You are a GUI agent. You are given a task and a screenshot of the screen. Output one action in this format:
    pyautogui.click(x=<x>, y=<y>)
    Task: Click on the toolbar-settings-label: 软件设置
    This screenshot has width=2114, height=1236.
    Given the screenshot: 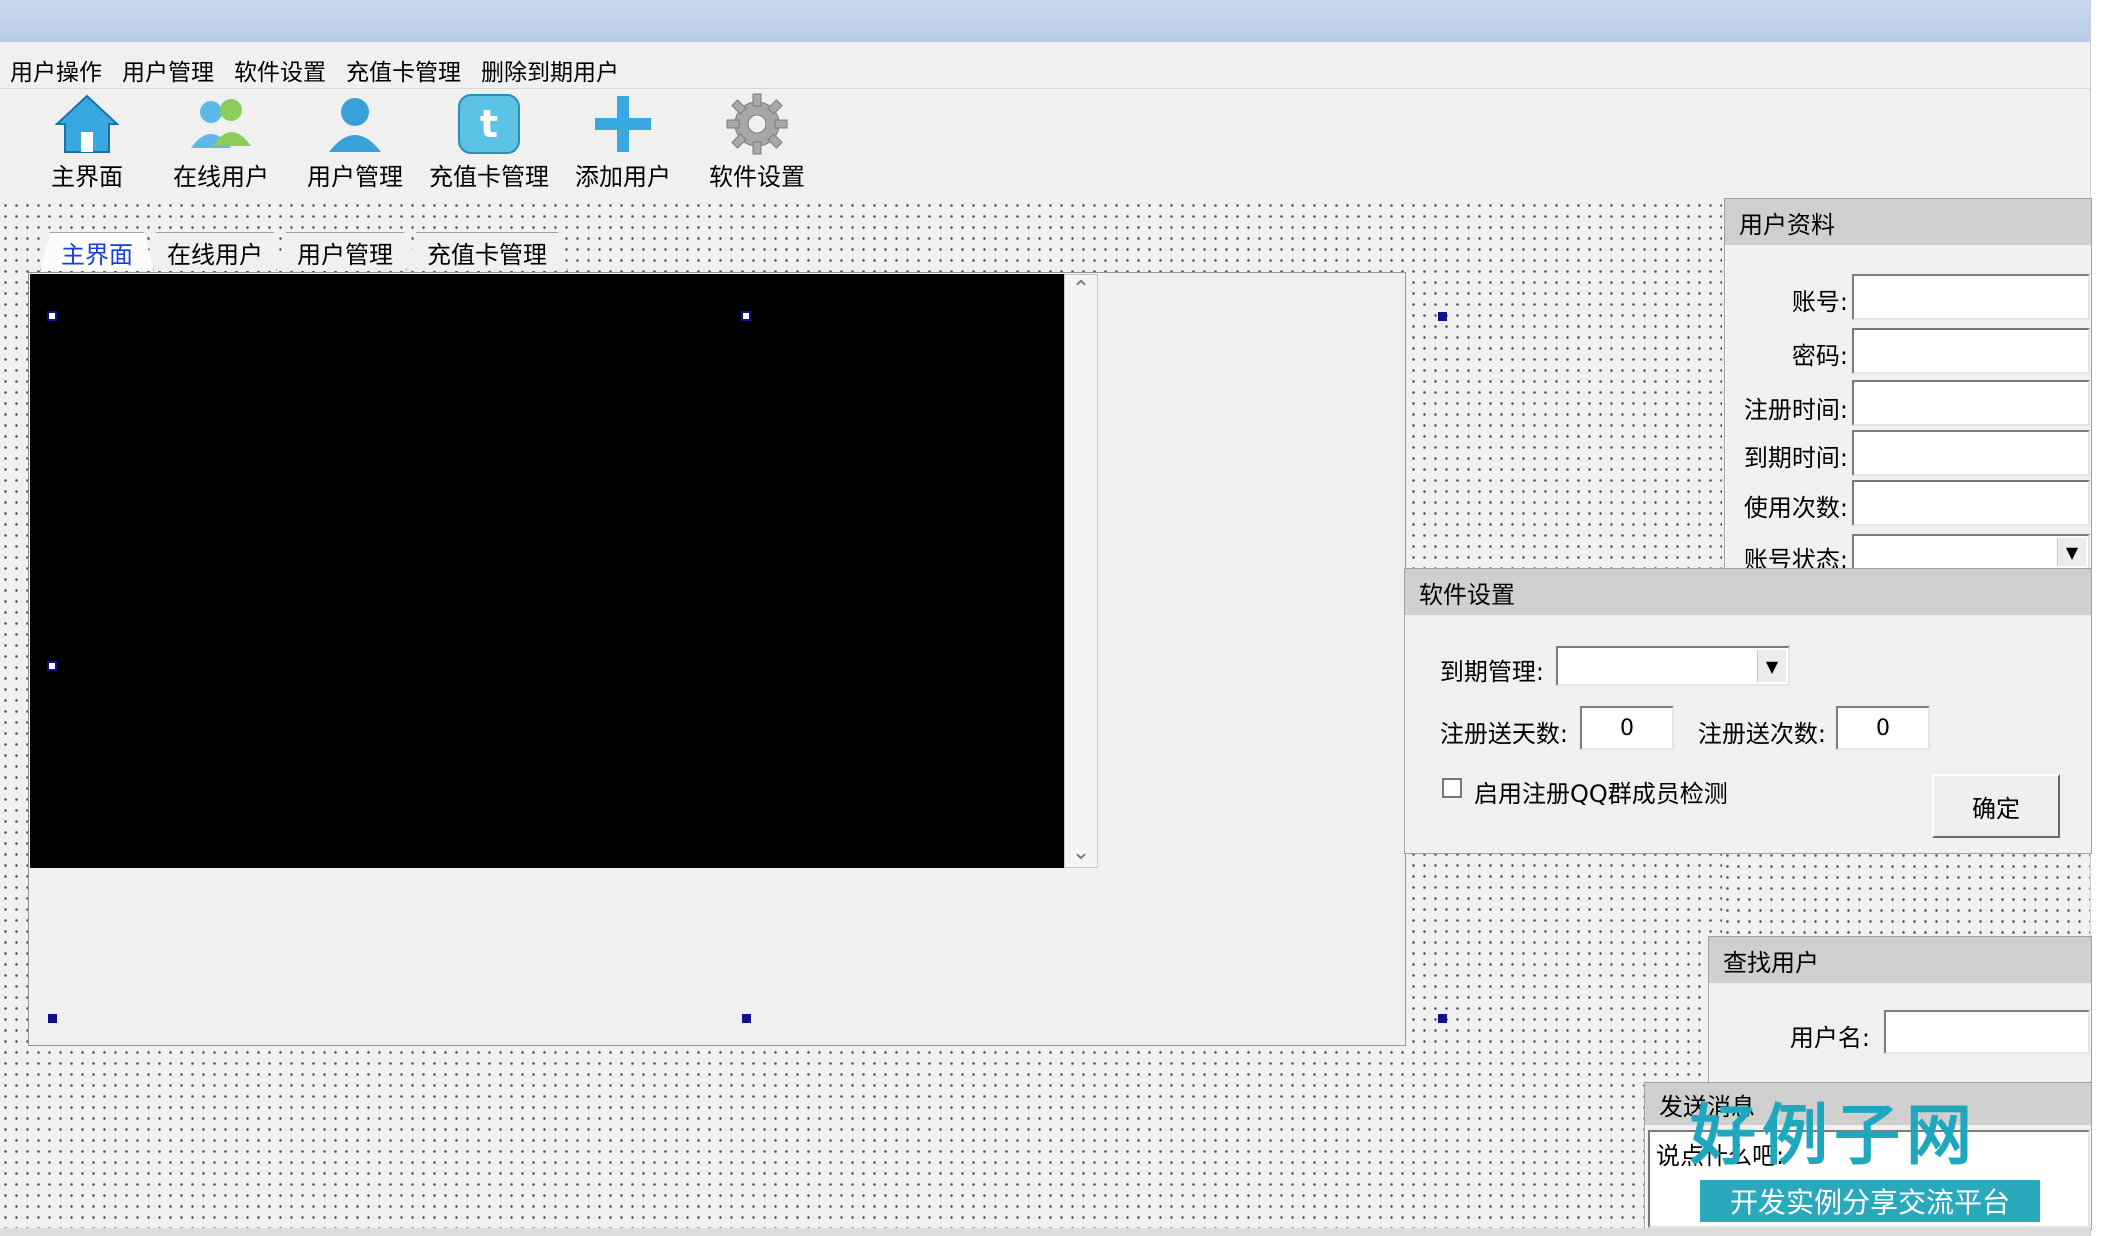 What is the action you would take?
    pyautogui.click(x=757, y=177)
    